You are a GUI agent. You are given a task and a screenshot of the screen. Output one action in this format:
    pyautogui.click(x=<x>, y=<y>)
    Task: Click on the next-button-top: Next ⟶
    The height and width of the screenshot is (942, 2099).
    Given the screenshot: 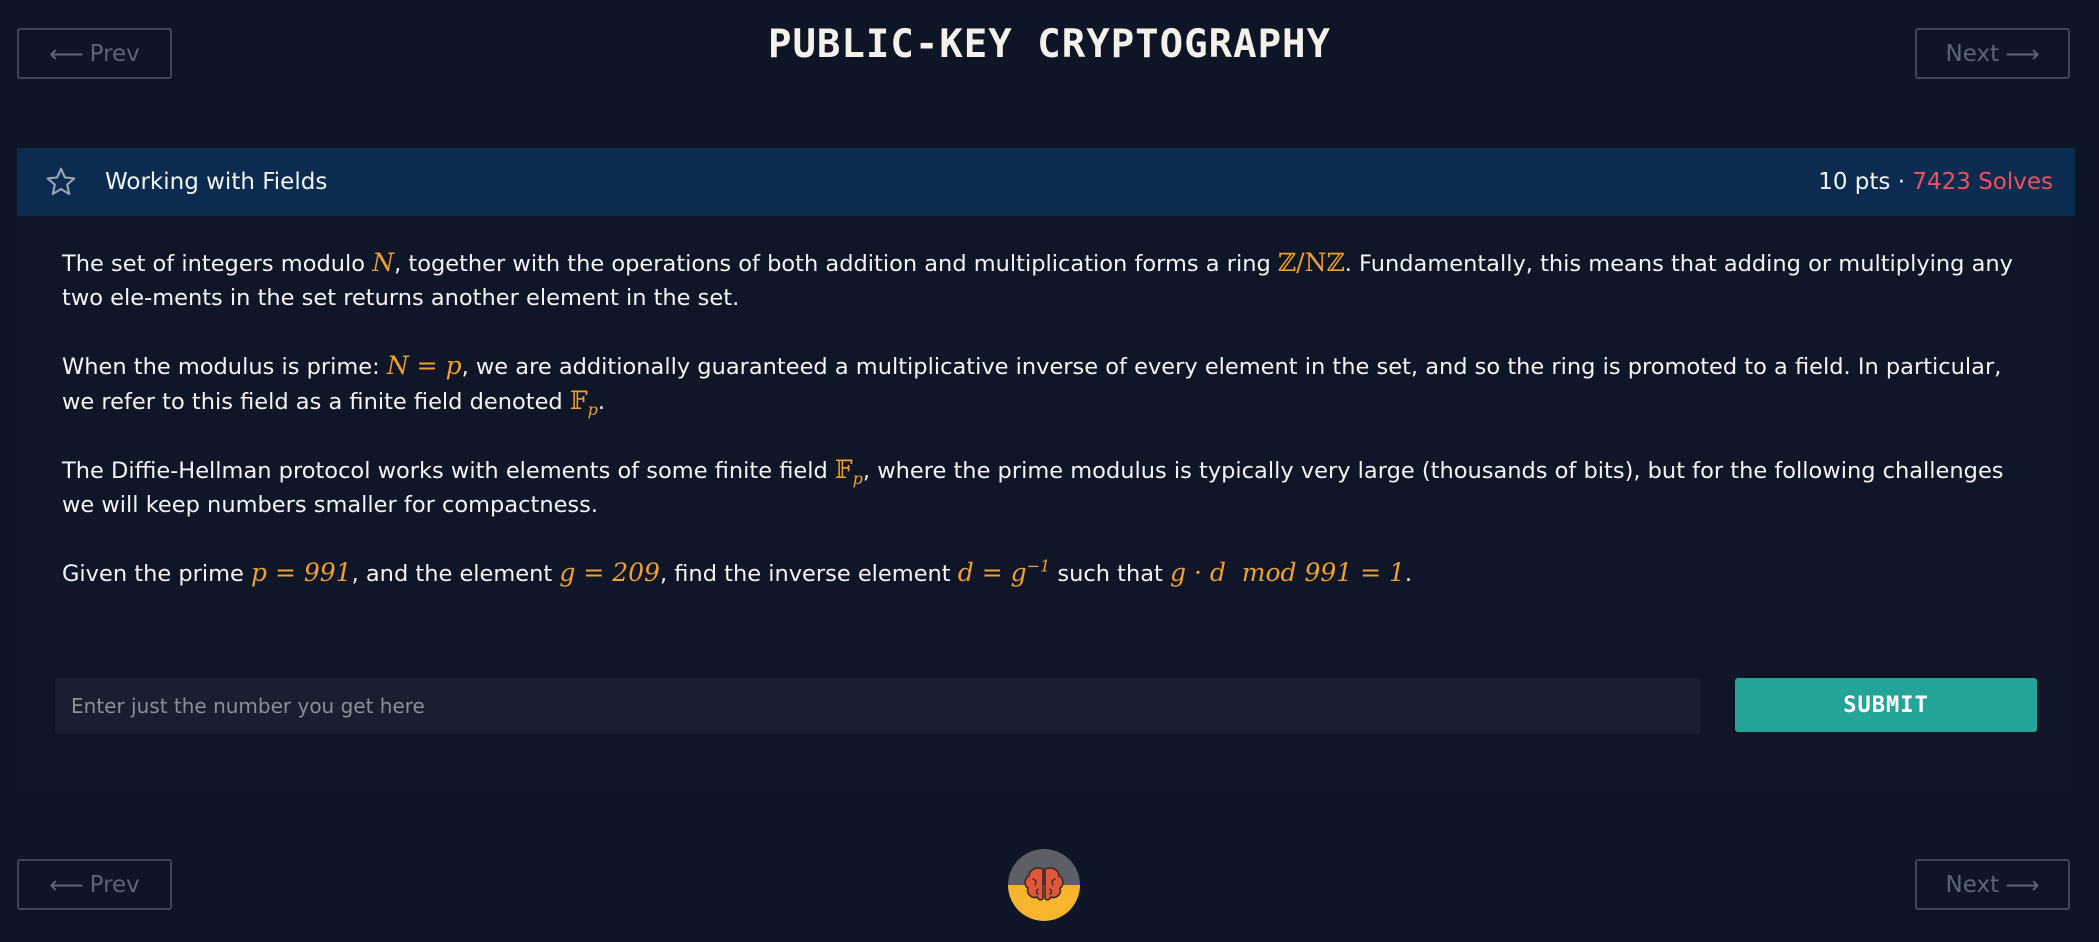 What is the action you would take?
    pyautogui.click(x=1992, y=53)
    